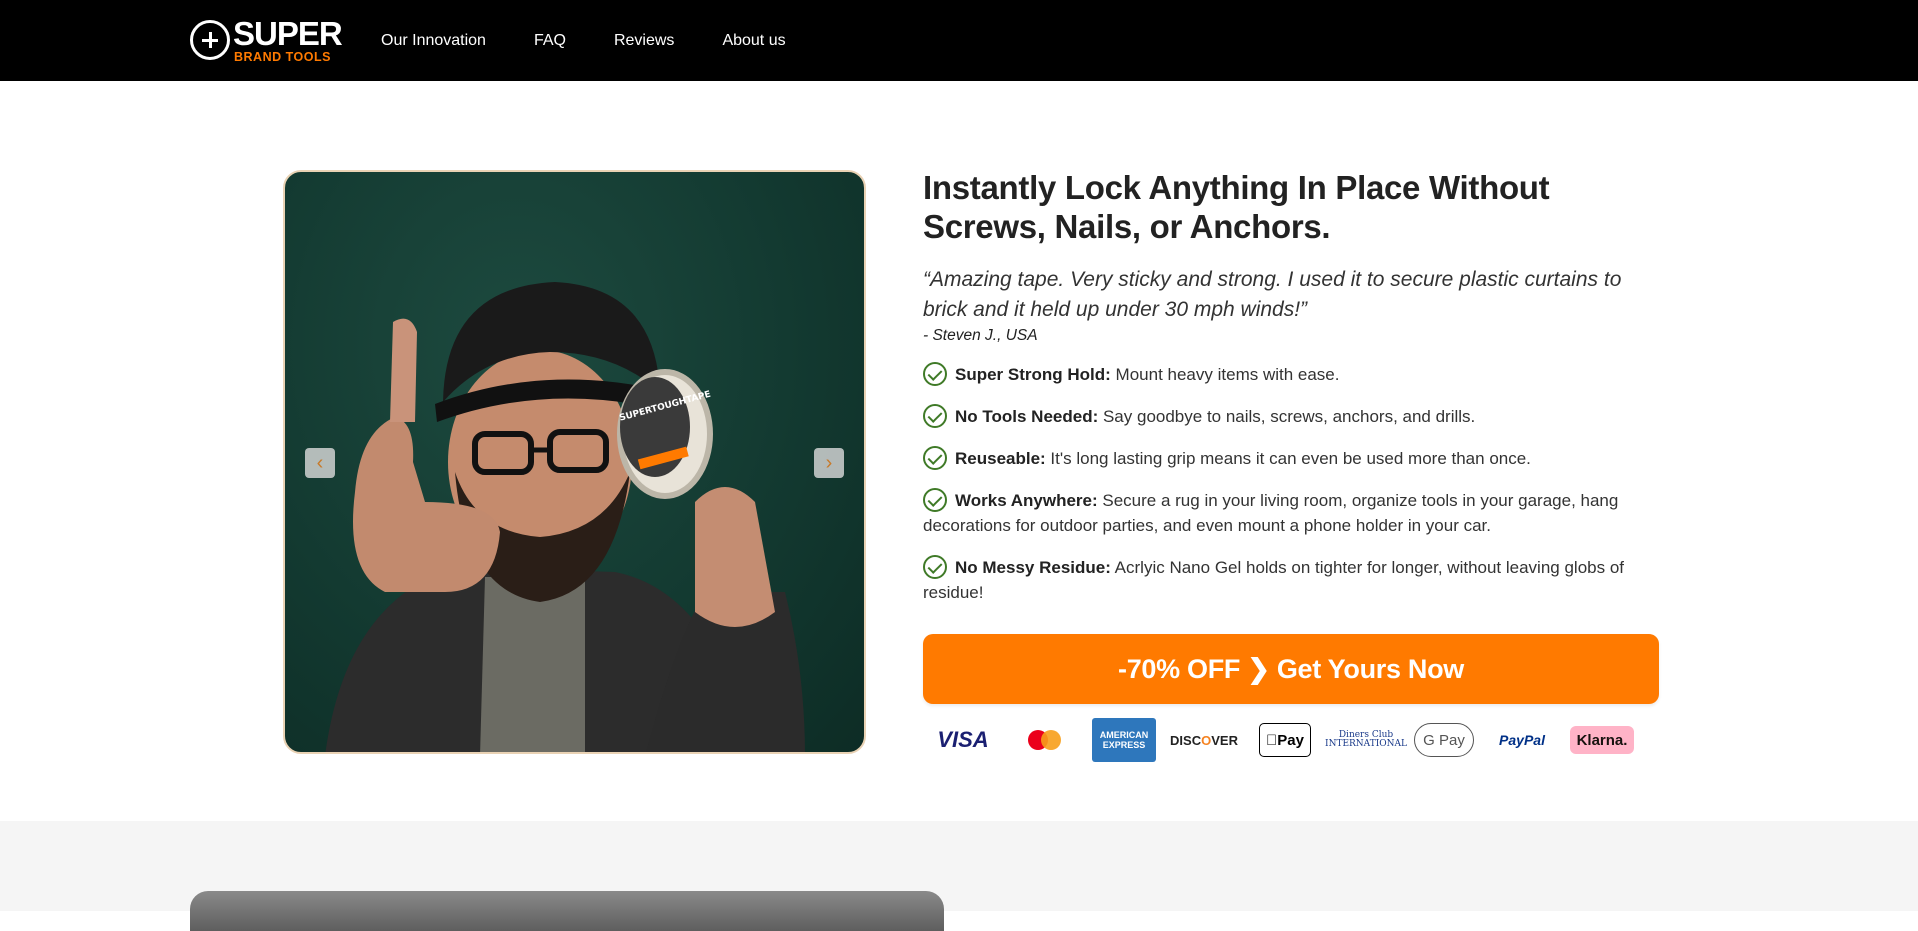 Image resolution: width=1918 pixels, height=931 pixels. I want to click on brand-logo: SUPER BRAND TOOLS, so click(266, 39).